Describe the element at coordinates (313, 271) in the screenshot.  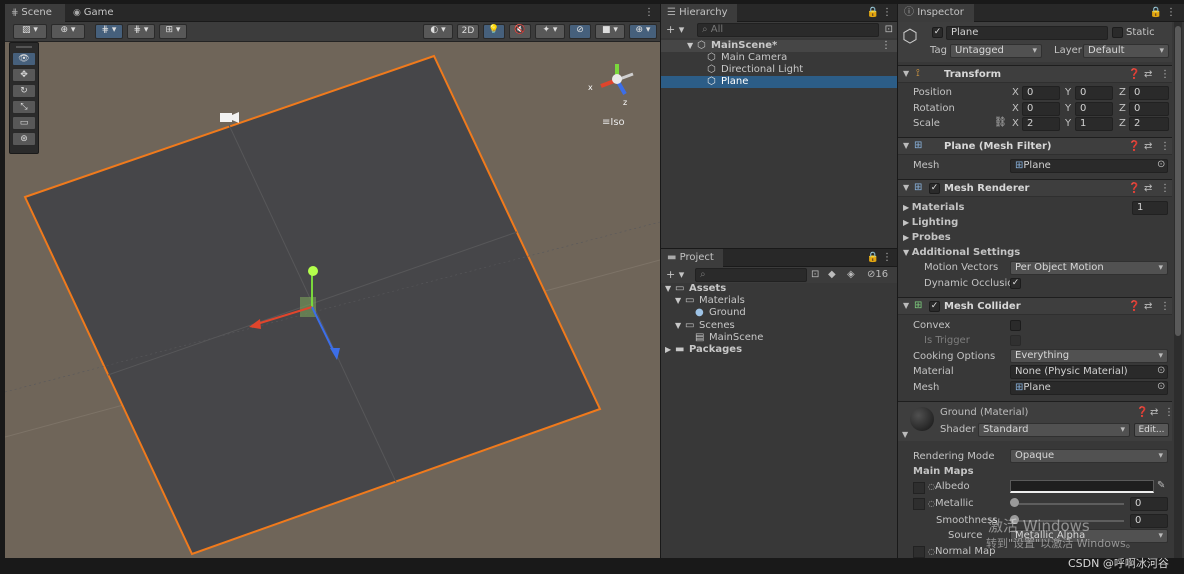
I see `light-icon` at that location.